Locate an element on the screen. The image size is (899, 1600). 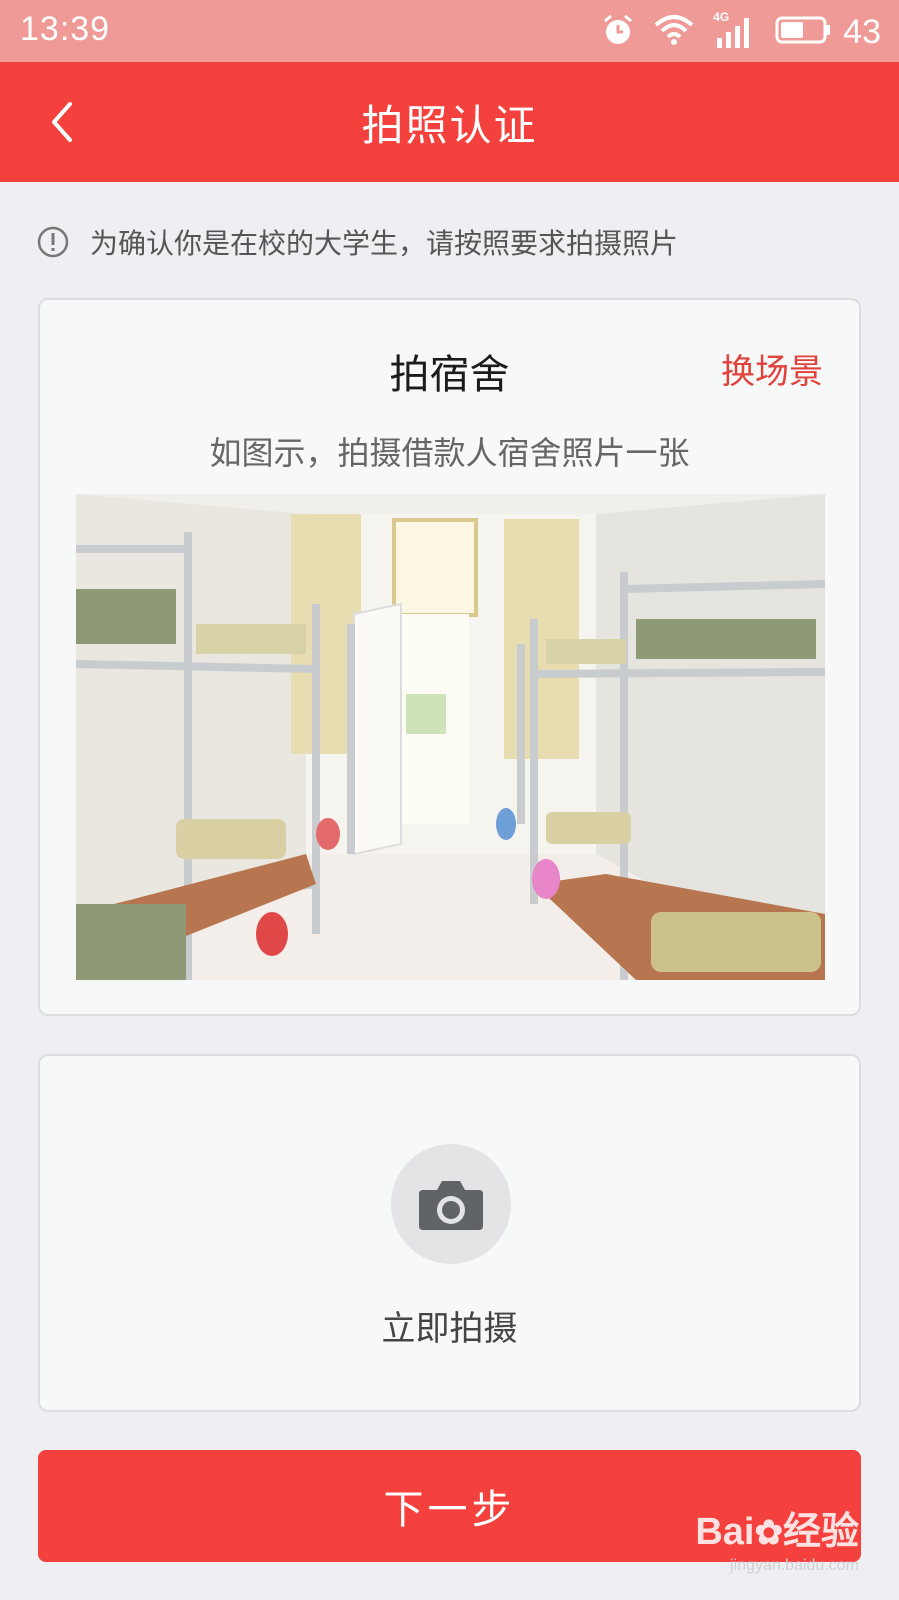
take-photo-button is located at coordinates (451, 1204).